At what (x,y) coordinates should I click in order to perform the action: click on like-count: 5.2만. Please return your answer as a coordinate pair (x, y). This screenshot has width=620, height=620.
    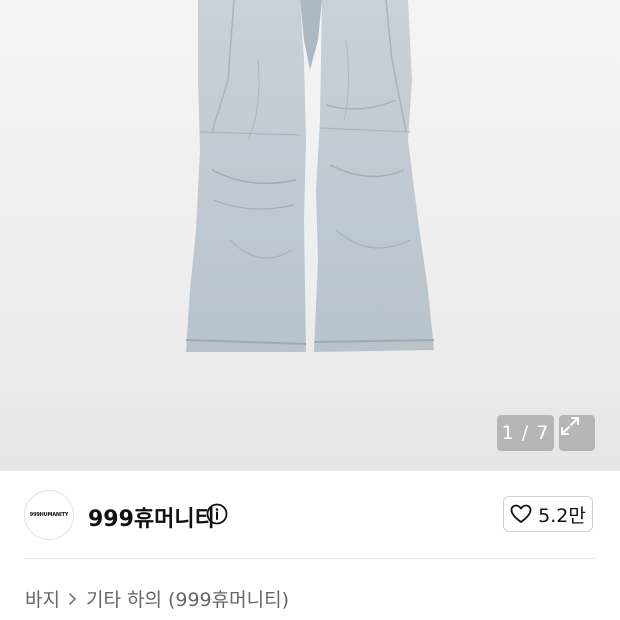
    Looking at the image, I should click on (562, 515).